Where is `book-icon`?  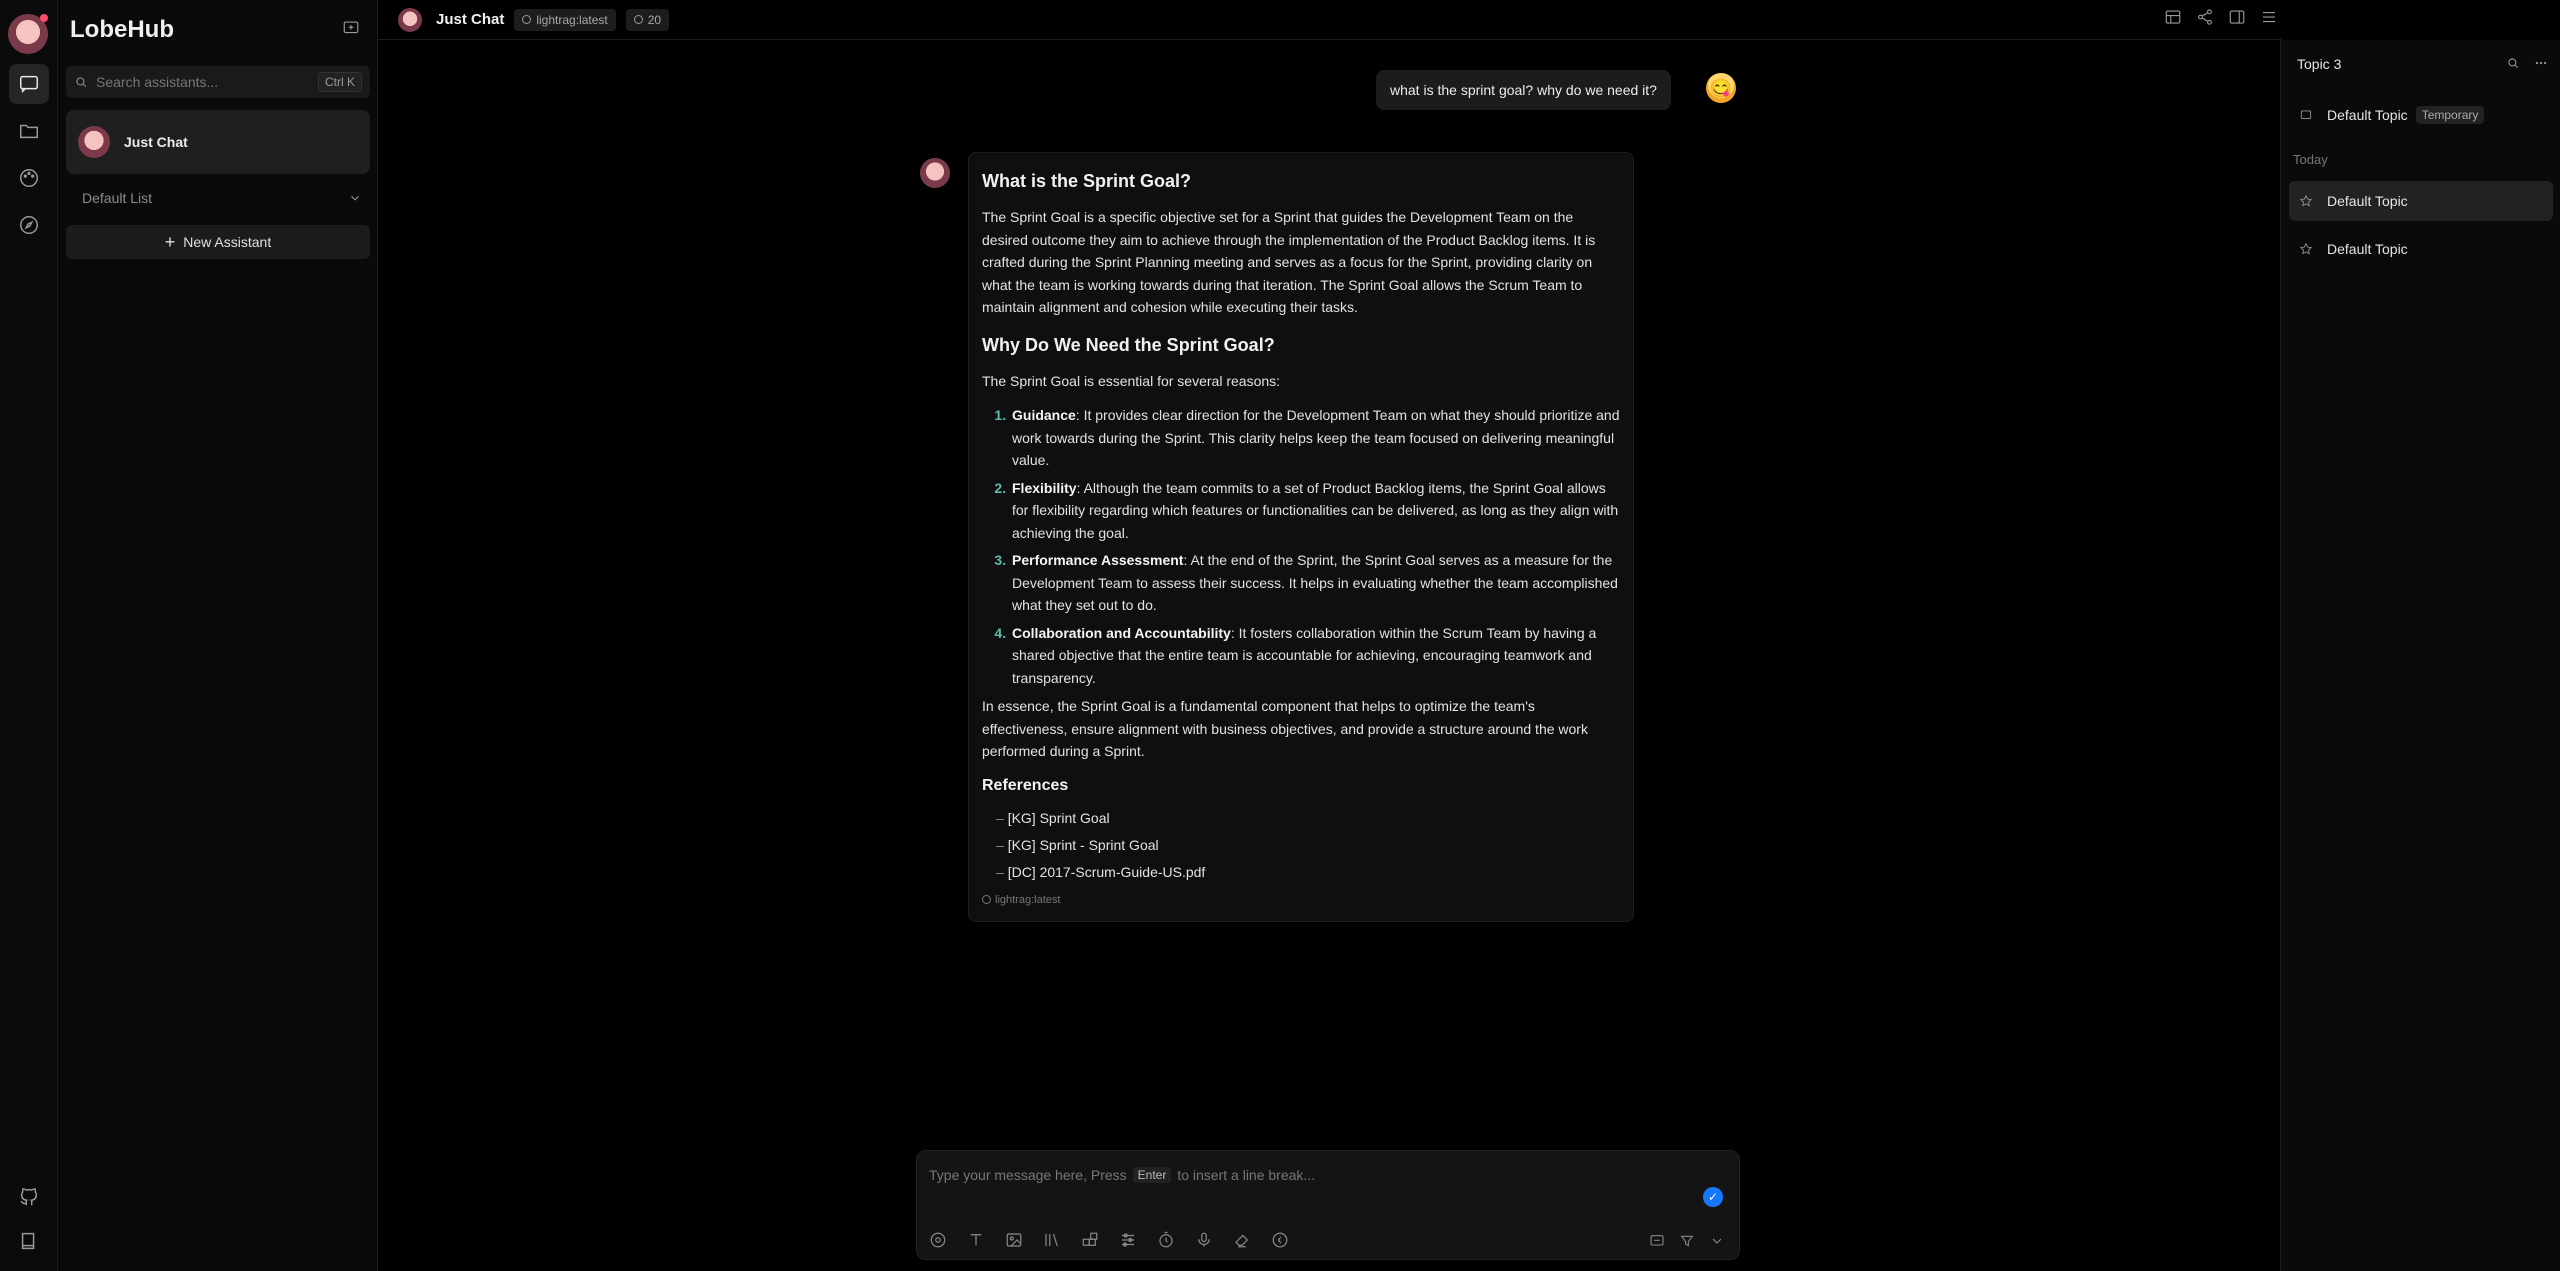
book-icon is located at coordinates (28, 1241).